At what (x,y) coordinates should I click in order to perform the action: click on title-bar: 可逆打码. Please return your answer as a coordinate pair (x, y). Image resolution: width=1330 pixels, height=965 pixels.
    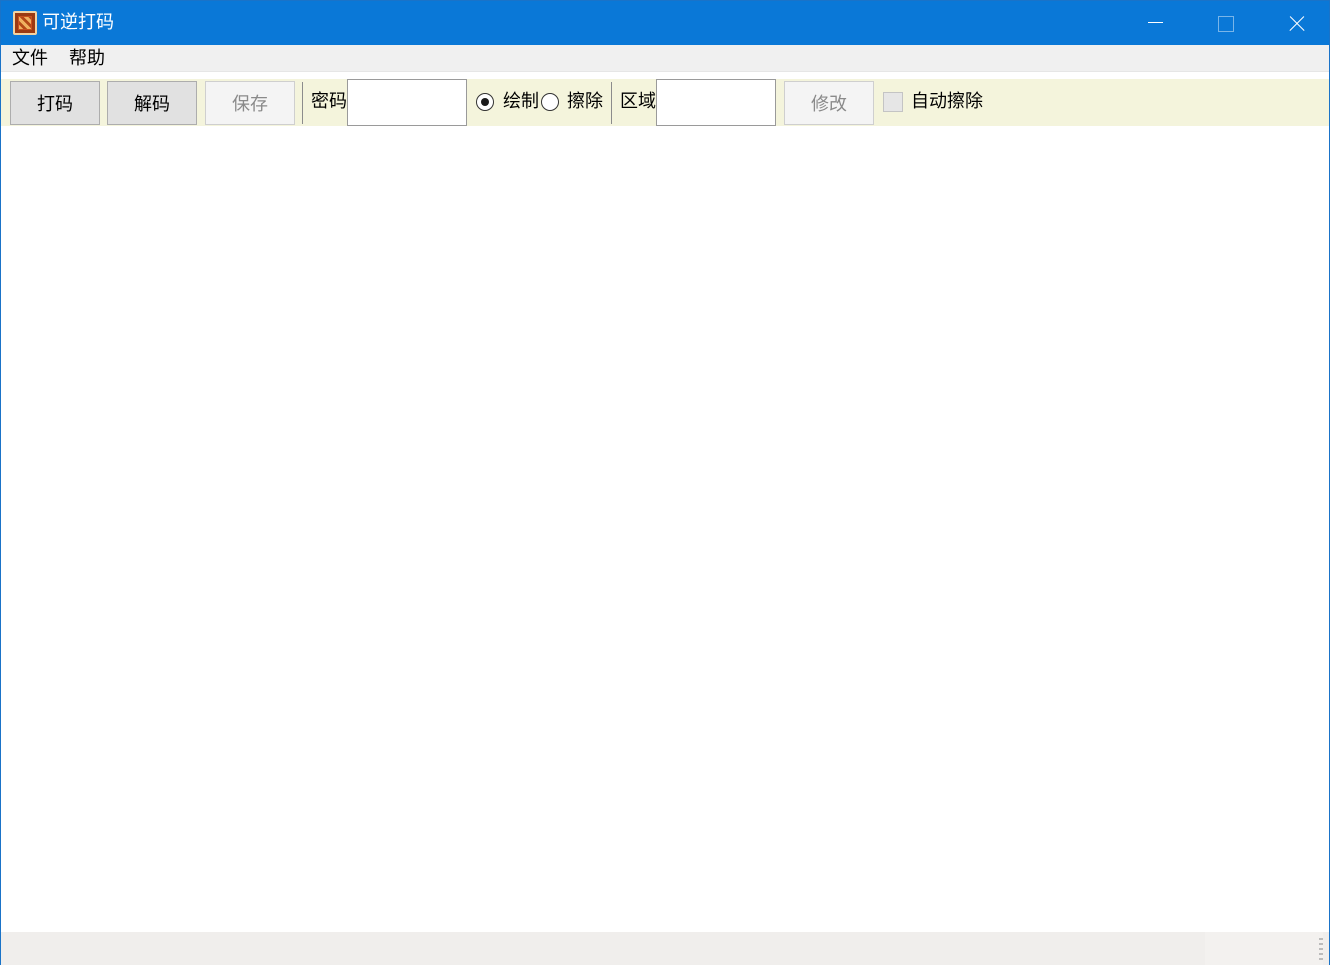
    Looking at the image, I should click on (665, 23).